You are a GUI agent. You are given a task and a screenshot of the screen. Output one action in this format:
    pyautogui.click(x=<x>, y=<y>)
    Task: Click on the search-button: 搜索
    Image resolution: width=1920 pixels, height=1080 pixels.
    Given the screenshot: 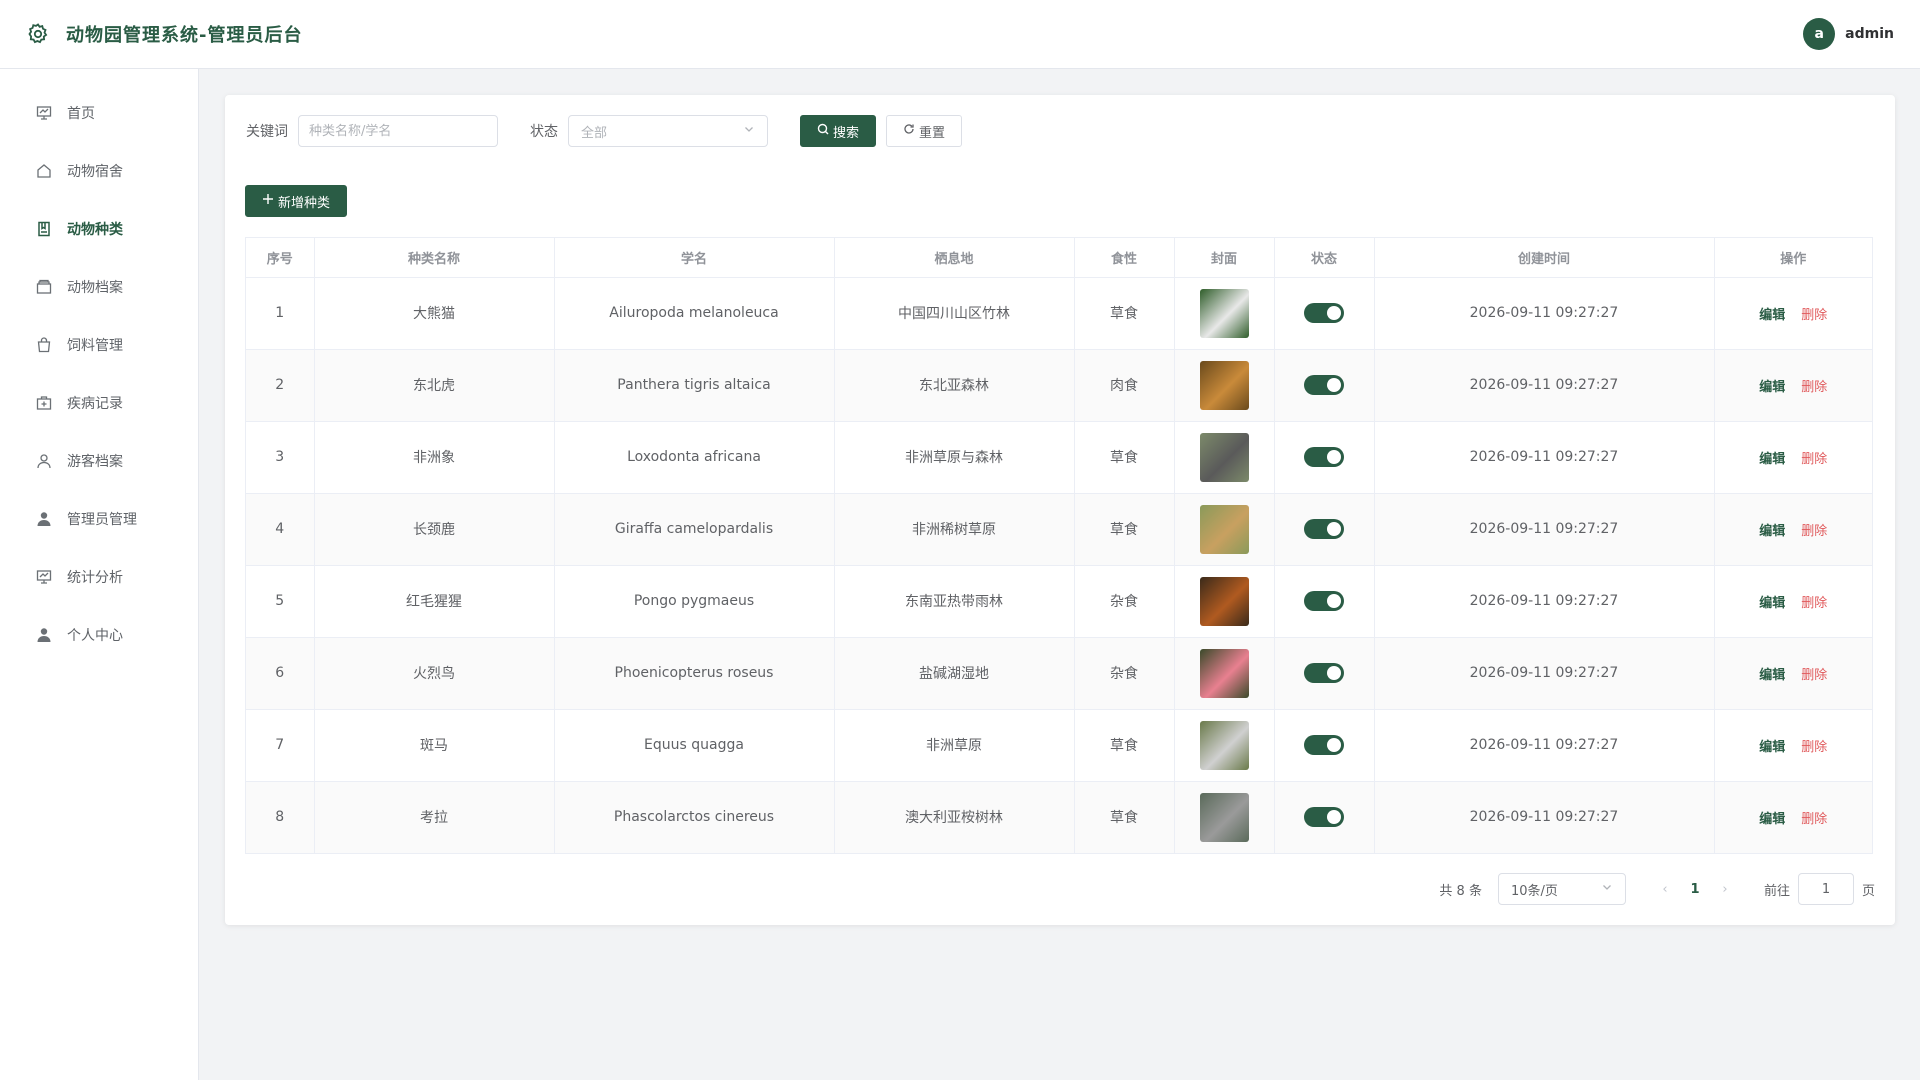 What is the action you would take?
    pyautogui.click(x=838, y=131)
    